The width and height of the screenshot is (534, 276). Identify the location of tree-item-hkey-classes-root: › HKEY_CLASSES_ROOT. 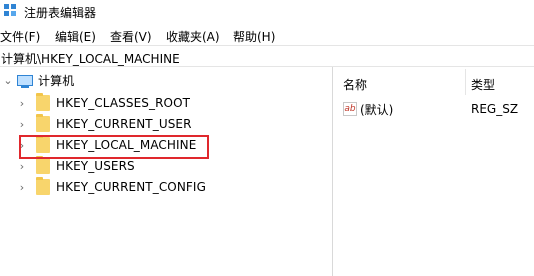
(103, 103).